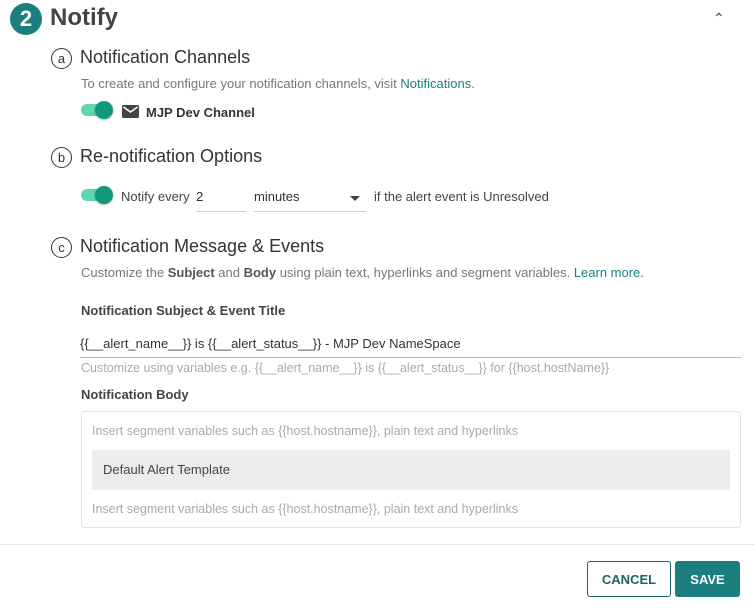 The height and width of the screenshot is (608, 754). What do you see at coordinates (61, 247) in the screenshot?
I see `section-badge-c: c` at bounding box center [61, 247].